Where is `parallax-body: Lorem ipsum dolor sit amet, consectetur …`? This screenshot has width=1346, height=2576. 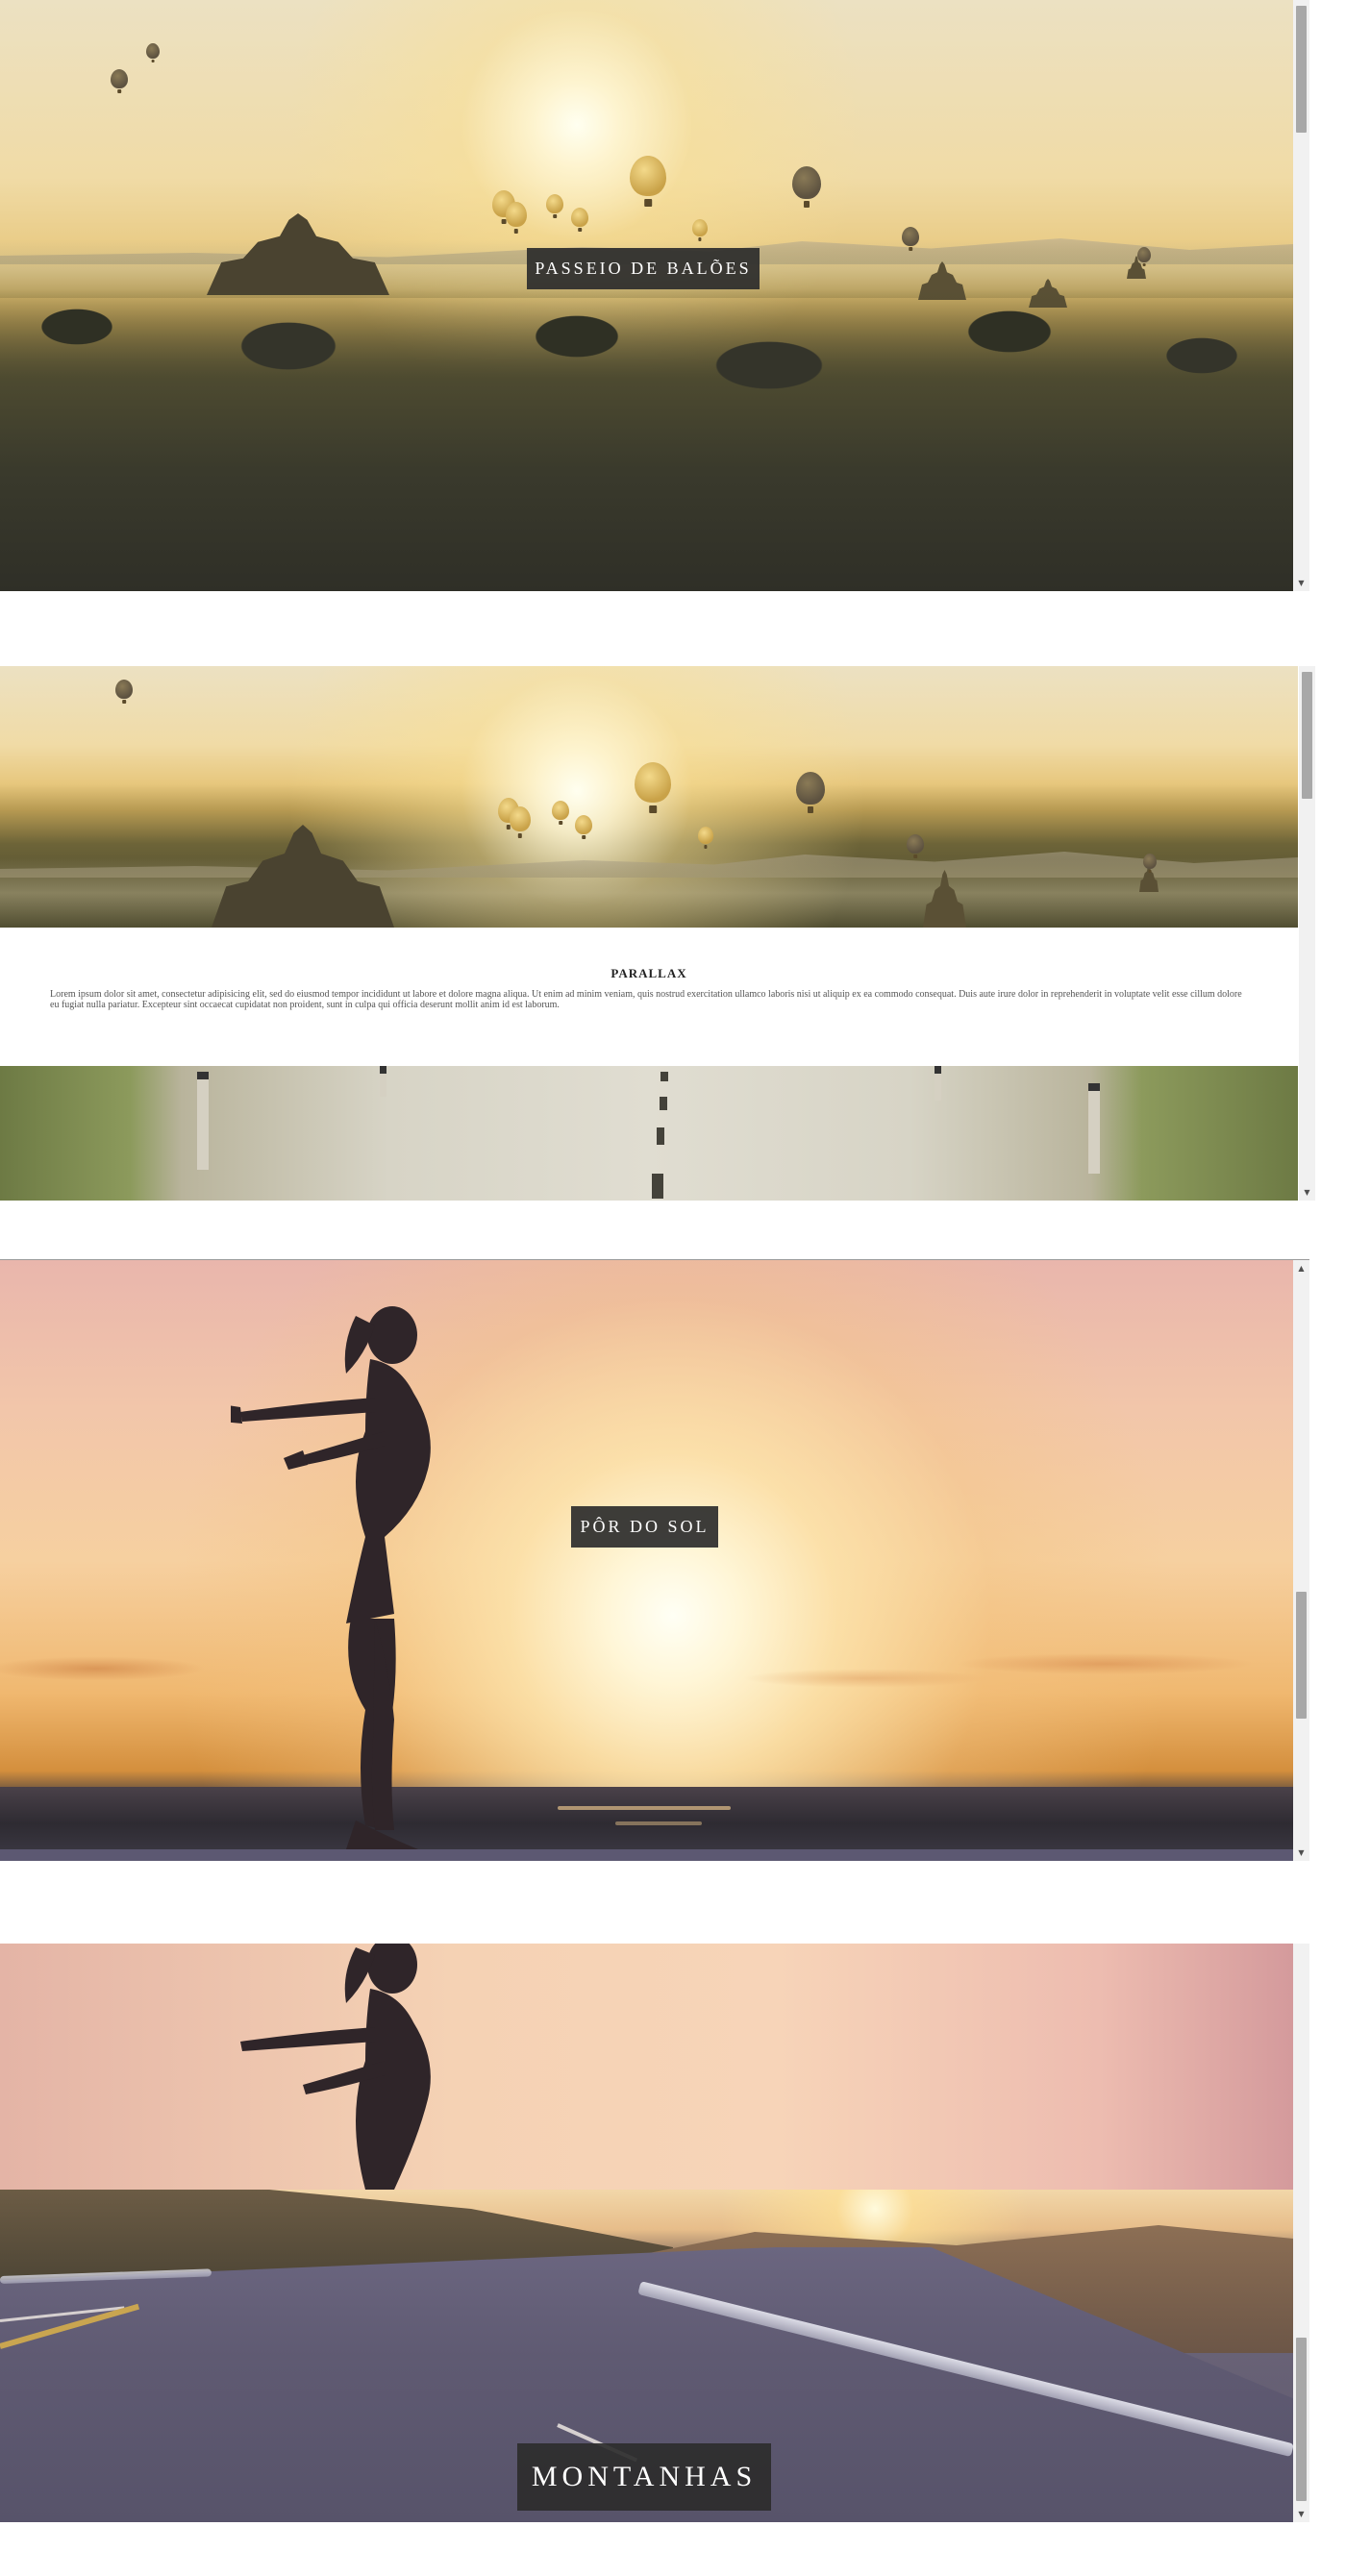 parallax-body: Lorem ipsum dolor sit amet, consectetur … is located at coordinates (646, 1000).